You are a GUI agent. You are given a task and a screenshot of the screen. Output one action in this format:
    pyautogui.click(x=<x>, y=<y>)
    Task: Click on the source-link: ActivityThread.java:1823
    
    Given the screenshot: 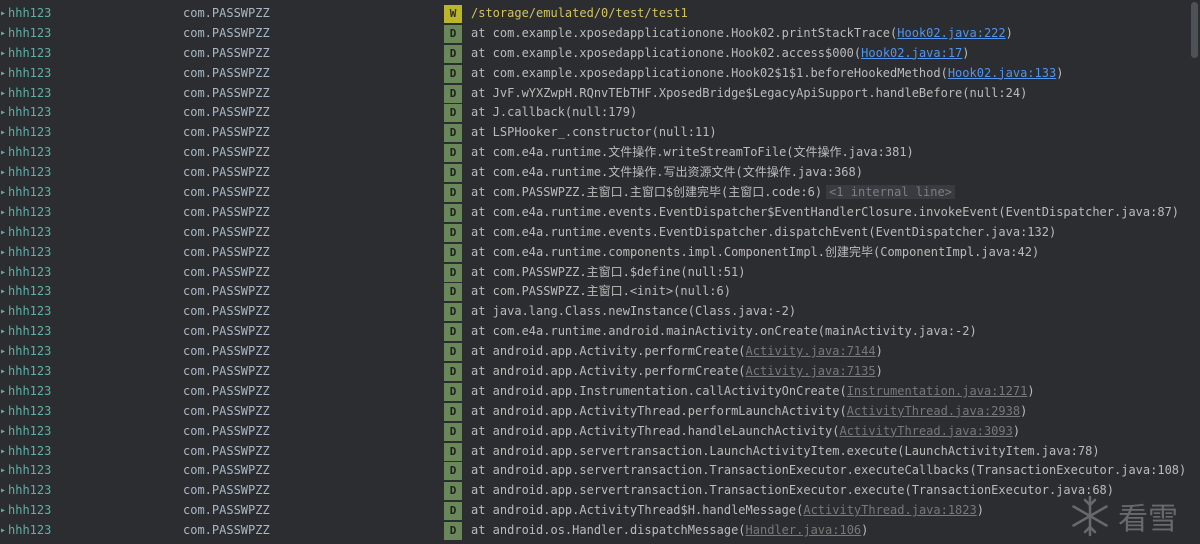 What is the action you would take?
    pyautogui.click(x=889, y=510)
    